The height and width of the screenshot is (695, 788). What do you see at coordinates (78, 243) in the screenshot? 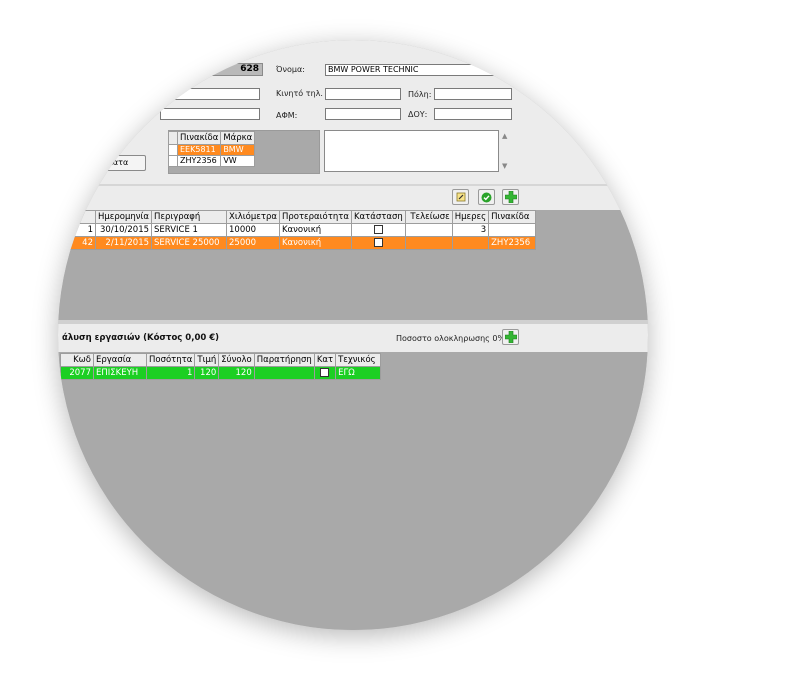
I see `service-id: 42` at bounding box center [78, 243].